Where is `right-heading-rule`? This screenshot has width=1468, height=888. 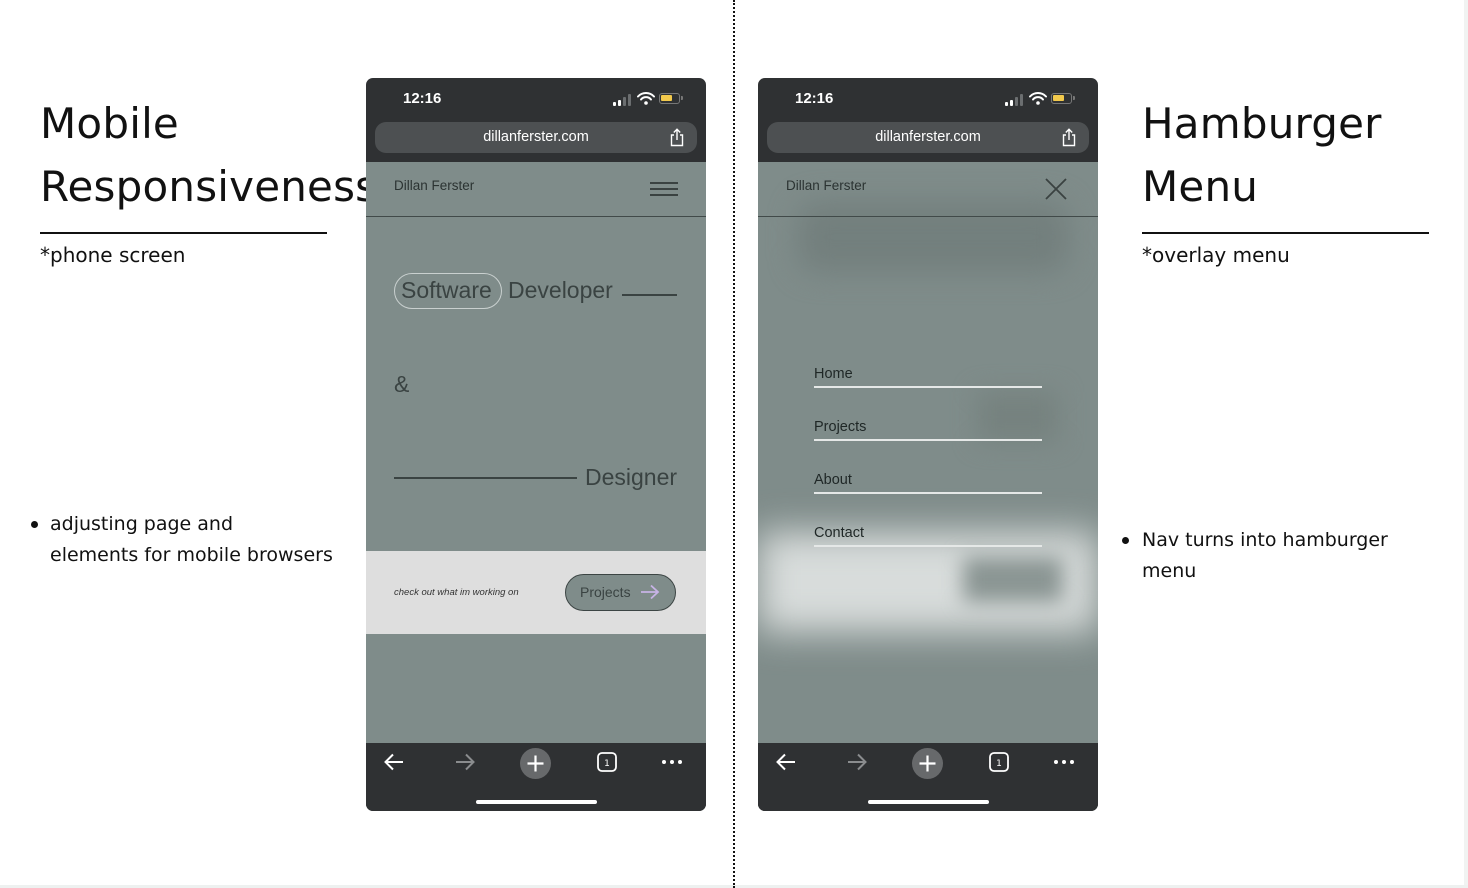
right-heading-rule is located at coordinates (1285, 233).